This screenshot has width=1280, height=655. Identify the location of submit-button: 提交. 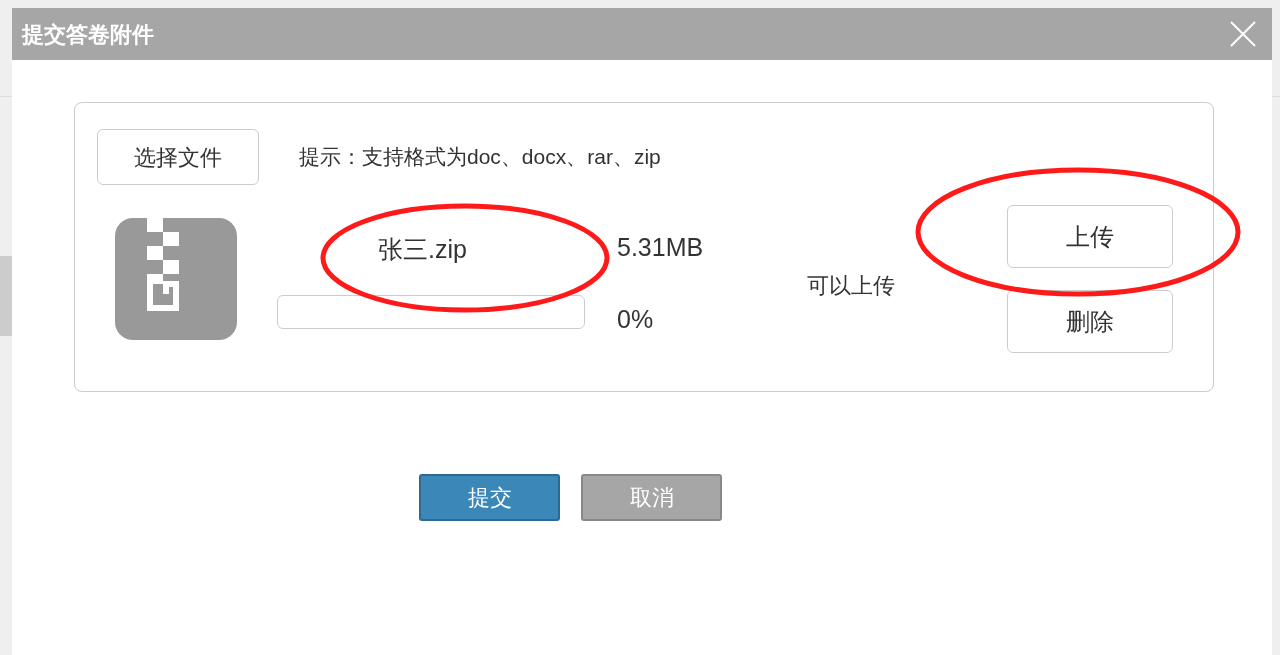
(489, 497).